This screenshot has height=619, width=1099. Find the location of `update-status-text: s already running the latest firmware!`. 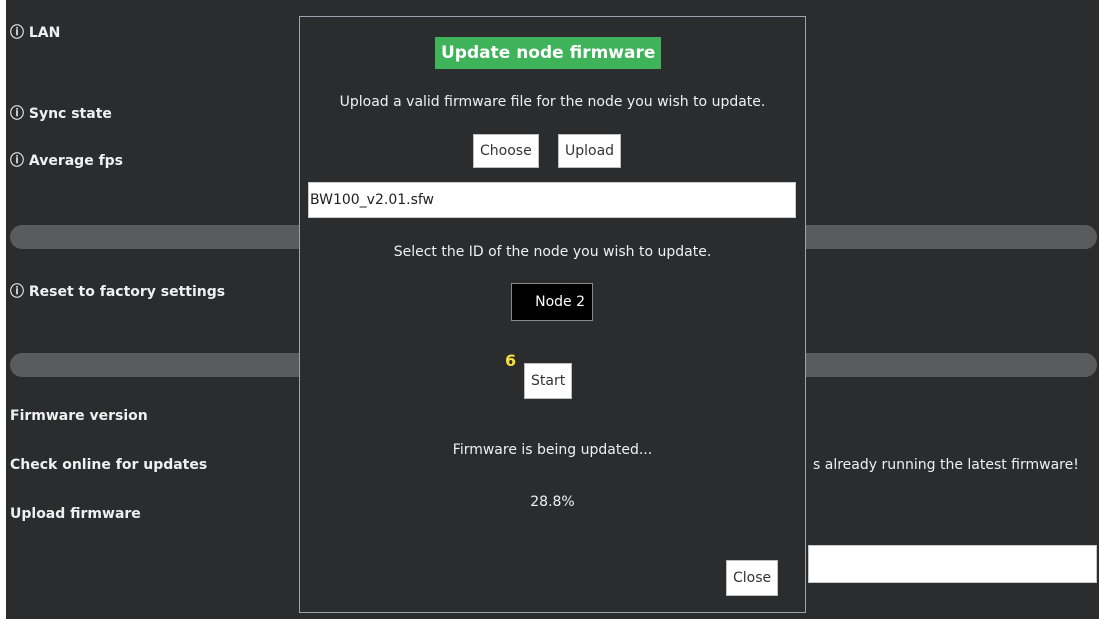

update-status-text: s already running the latest firmware! is located at coordinates (946, 465).